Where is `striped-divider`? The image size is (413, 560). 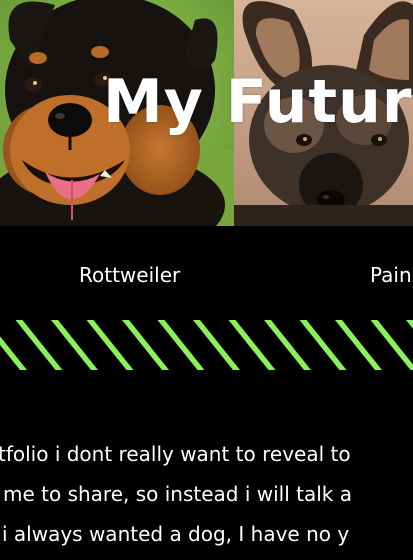
striped-divider is located at coordinates (206, 345).